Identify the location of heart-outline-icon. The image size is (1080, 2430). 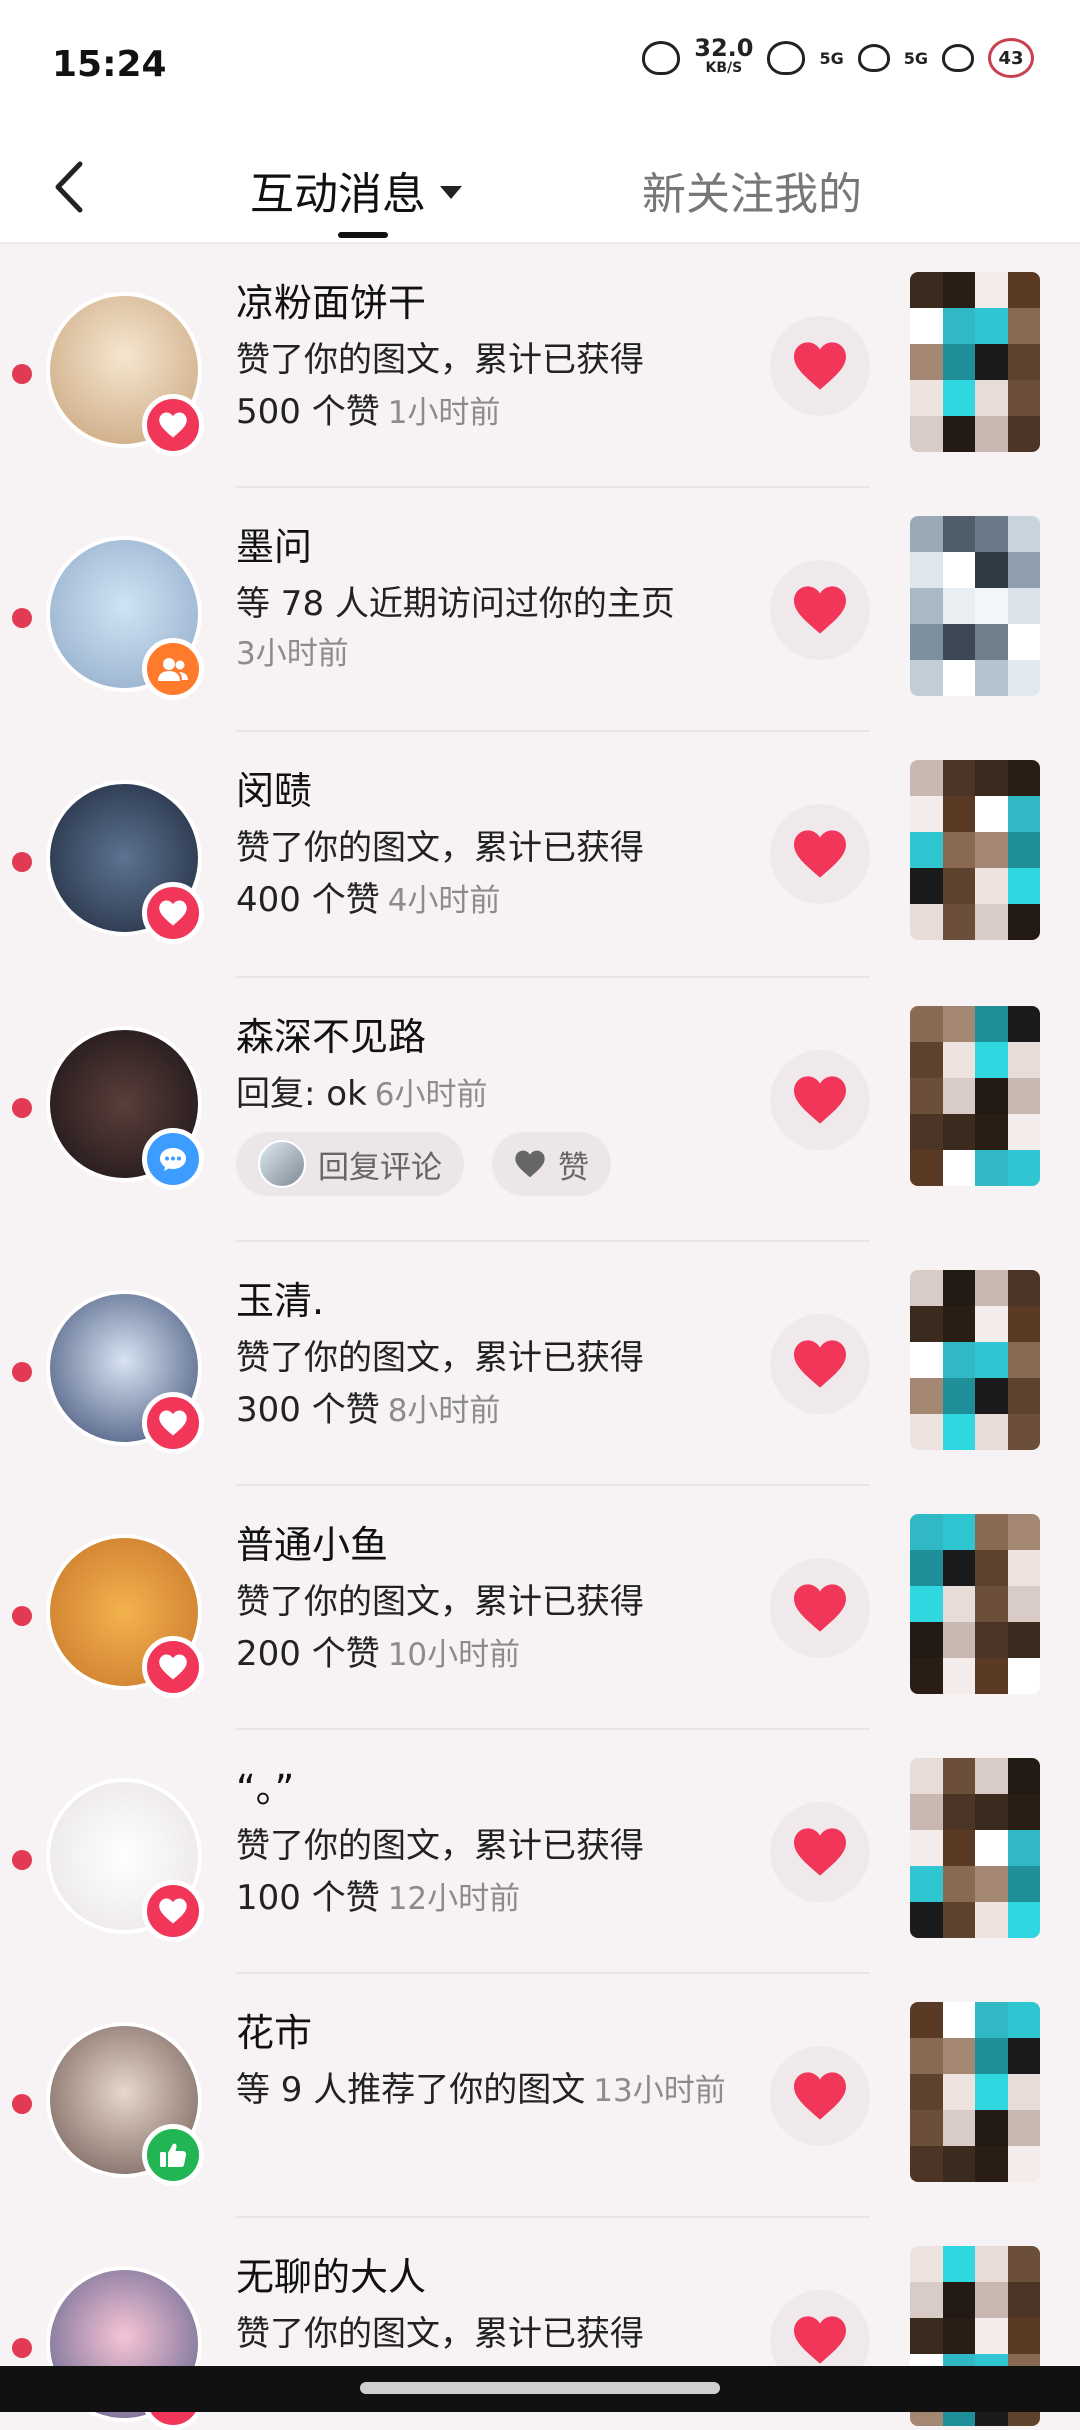
(530, 1164).